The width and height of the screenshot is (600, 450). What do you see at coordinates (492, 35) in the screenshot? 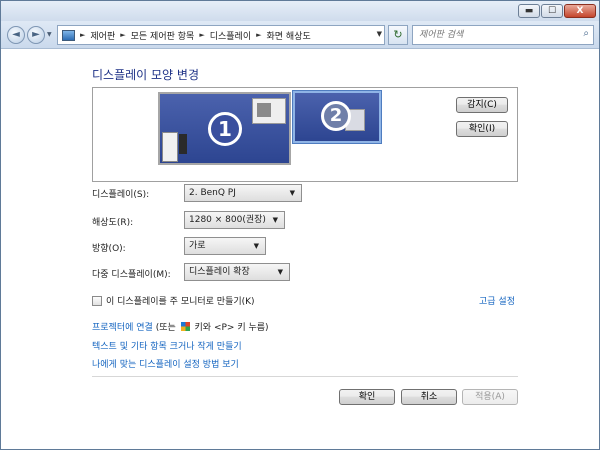
I see `search-input` at bounding box center [492, 35].